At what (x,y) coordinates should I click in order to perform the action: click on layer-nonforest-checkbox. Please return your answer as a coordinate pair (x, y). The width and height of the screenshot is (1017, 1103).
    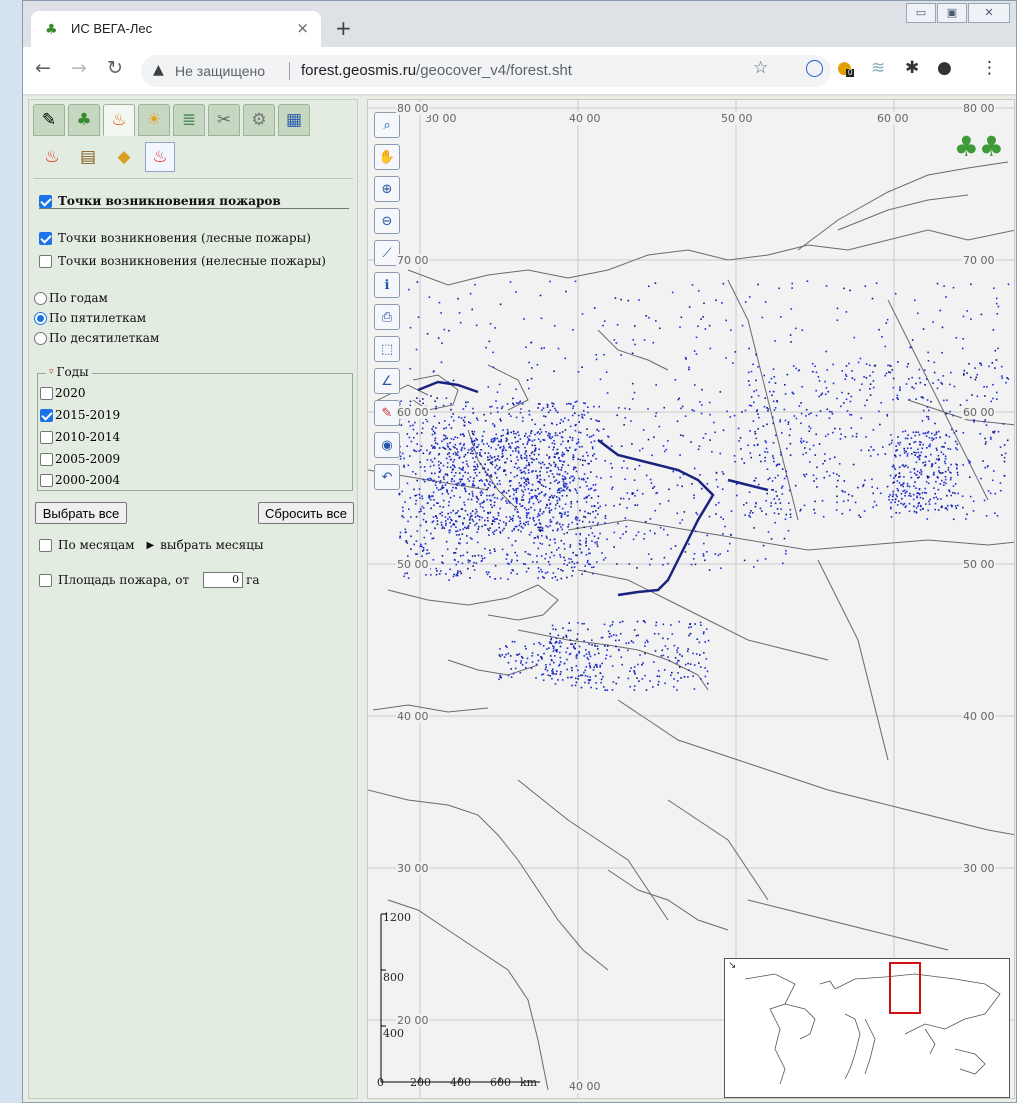
    Looking at the image, I should click on (45, 261).